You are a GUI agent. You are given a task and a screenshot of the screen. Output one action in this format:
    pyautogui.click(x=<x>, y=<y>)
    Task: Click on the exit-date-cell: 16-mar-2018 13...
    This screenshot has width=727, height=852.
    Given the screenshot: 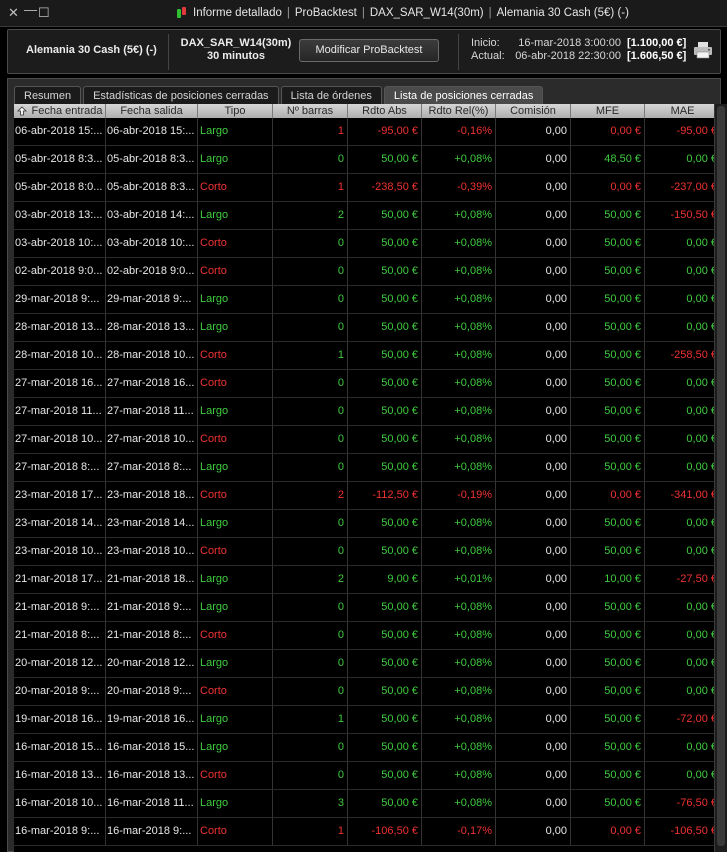 What is the action you would take?
    pyautogui.click(x=152, y=776)
    